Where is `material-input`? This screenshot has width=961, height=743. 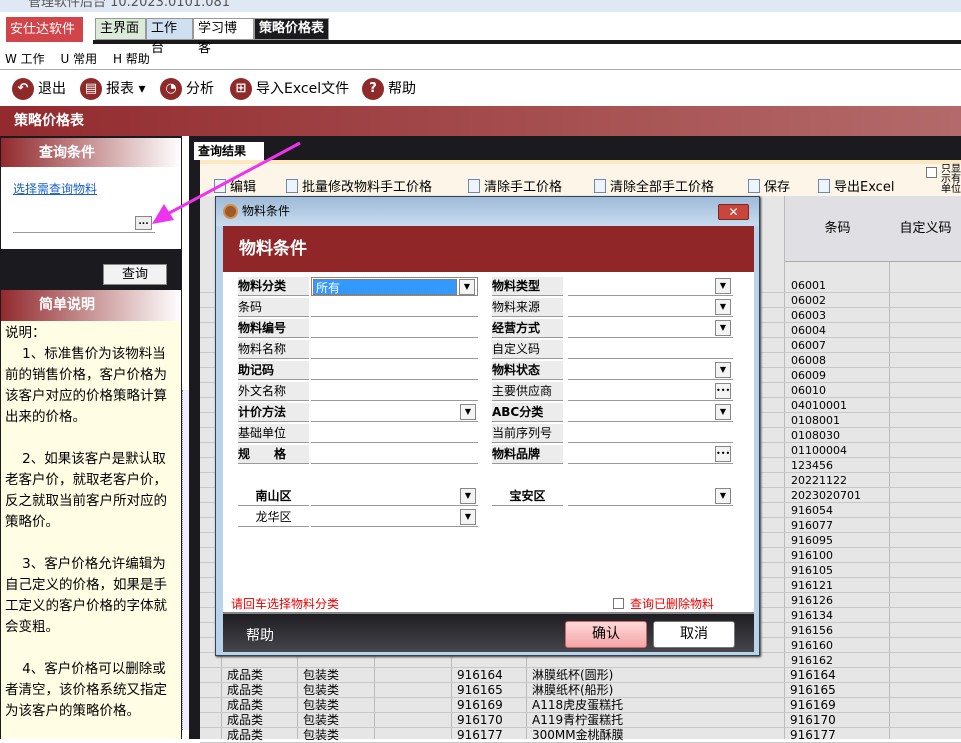
material-input is located at coordinates (84, 225).